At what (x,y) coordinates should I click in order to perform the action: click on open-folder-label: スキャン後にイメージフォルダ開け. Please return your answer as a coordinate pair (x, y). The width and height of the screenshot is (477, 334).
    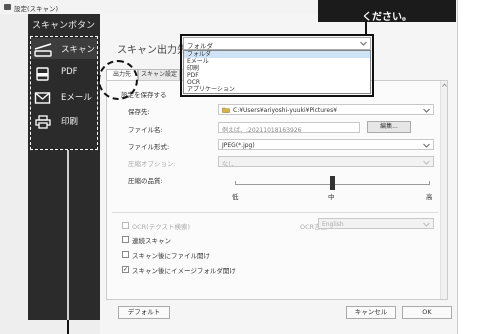
    Looking at the image, I should click on (184, 271).